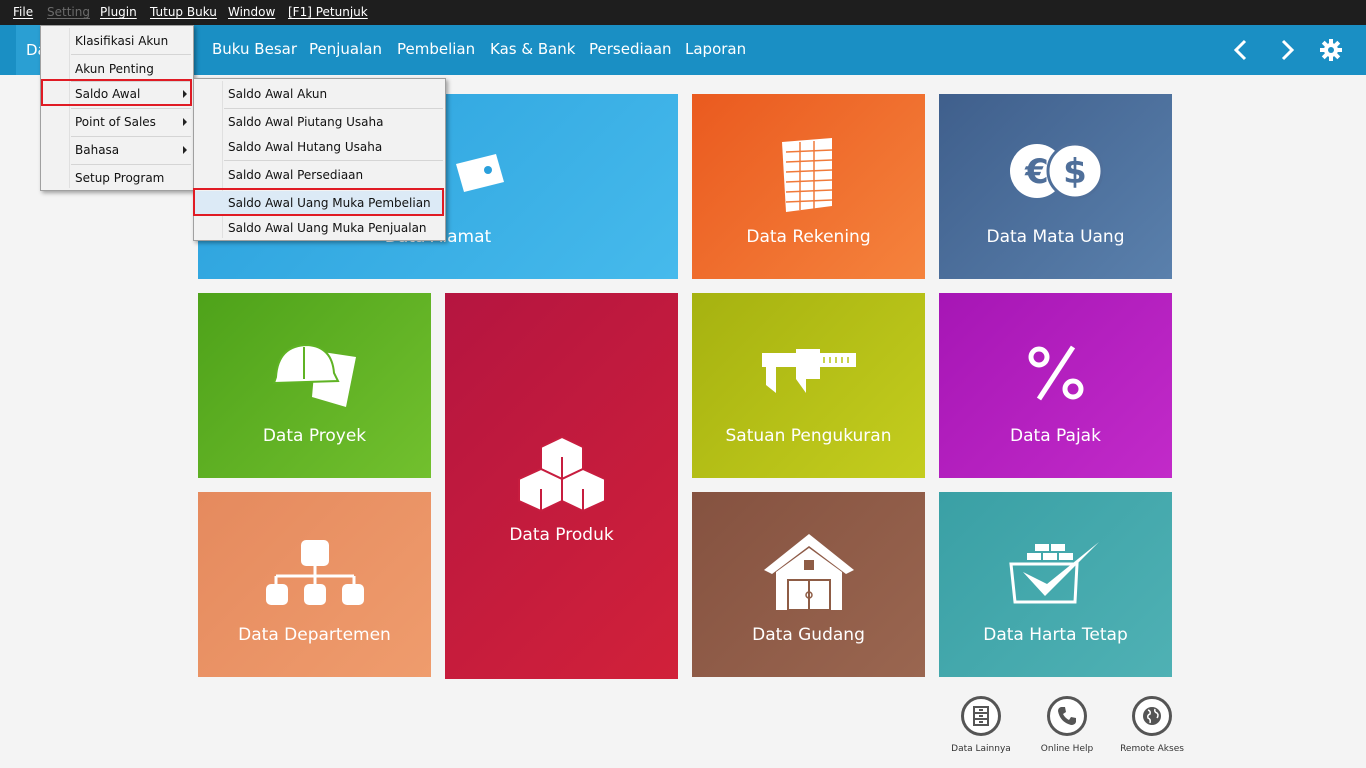  Describe the element at coordinates (1067, 749) in the screenshot. I see `online-help-label: Online Help` at that location.